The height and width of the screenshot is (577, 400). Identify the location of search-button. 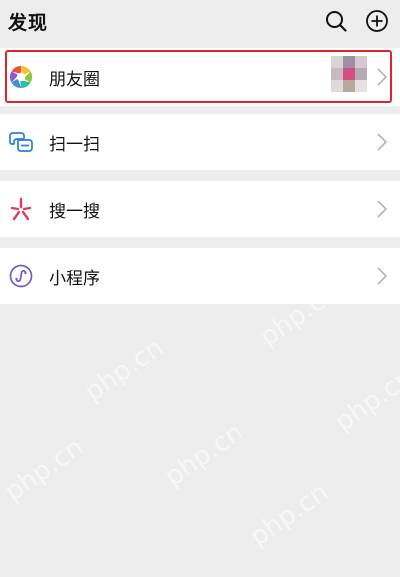
(336, 21).